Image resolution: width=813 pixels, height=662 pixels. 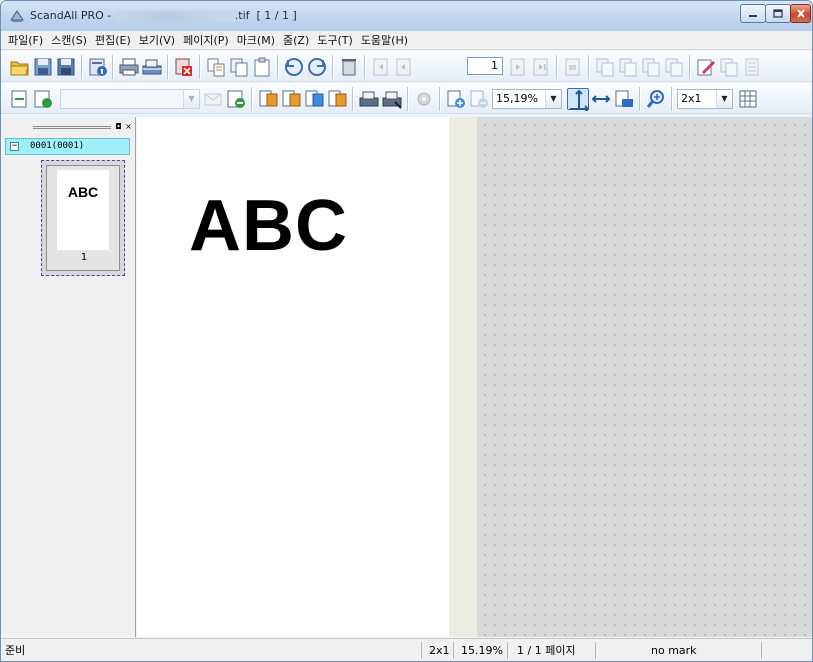 I want to click on settings-button, so click(x=424, y=99).